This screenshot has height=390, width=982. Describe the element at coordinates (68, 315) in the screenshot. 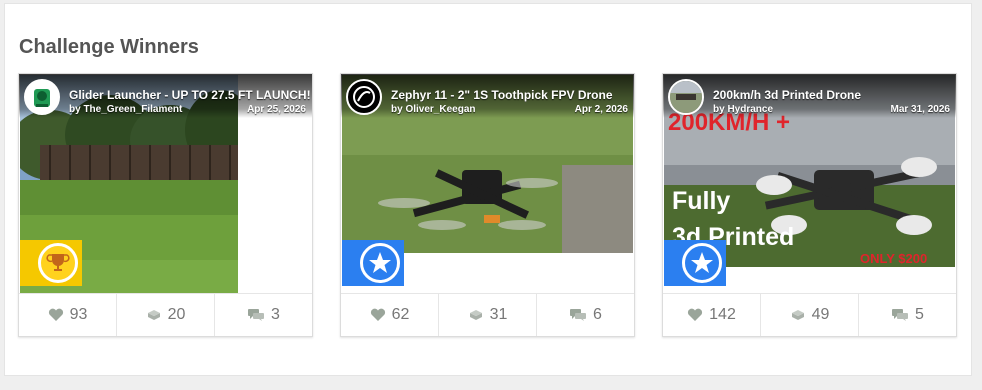

I see `likes-stat: 93` at that location.